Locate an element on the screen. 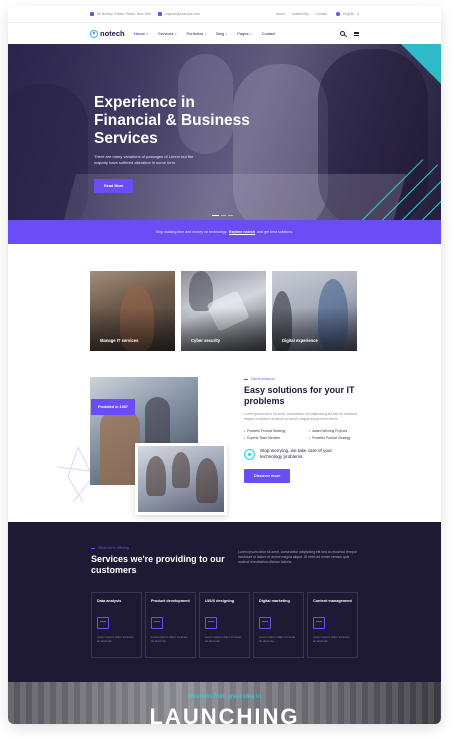  service-title: Content management is located at coordinates (332, 601).